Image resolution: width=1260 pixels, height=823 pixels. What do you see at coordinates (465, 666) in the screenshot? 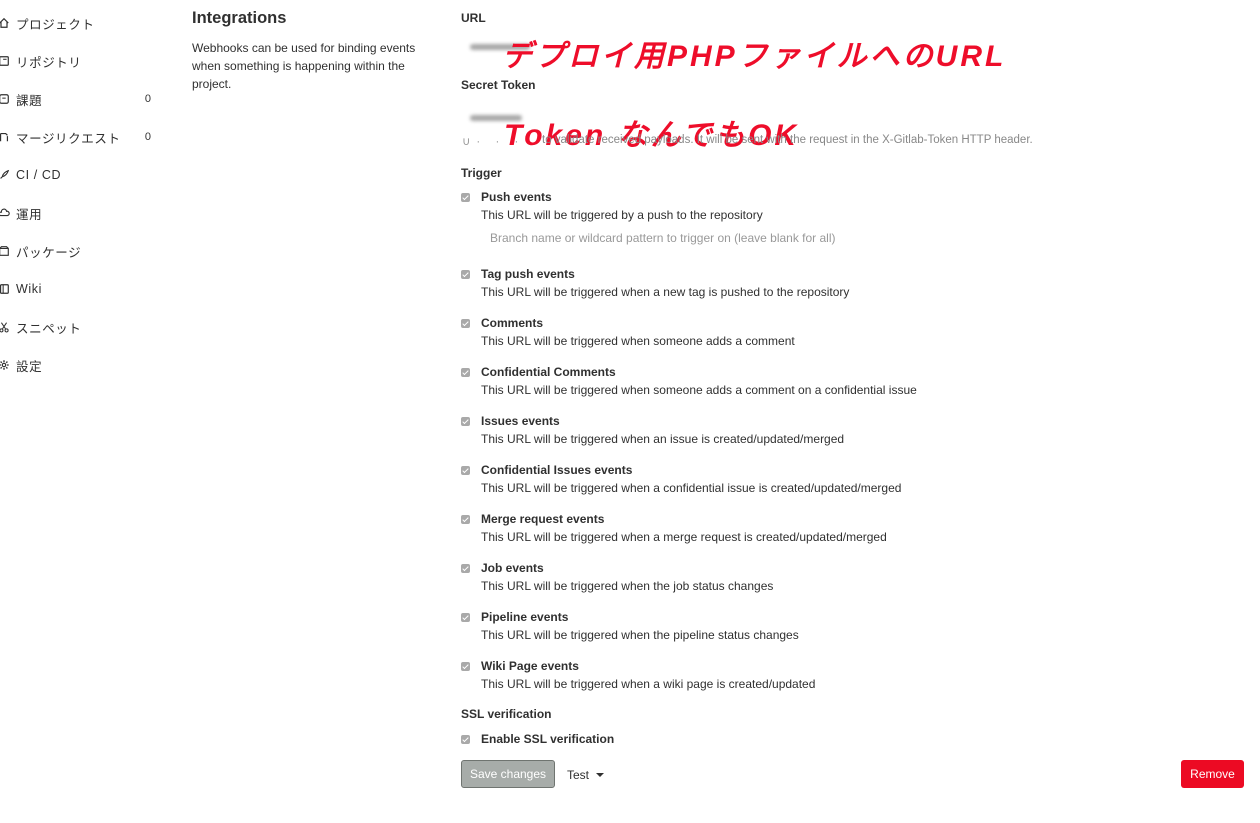
I see `wiki-page-events-checkbox` at bounding box center [465, 666].